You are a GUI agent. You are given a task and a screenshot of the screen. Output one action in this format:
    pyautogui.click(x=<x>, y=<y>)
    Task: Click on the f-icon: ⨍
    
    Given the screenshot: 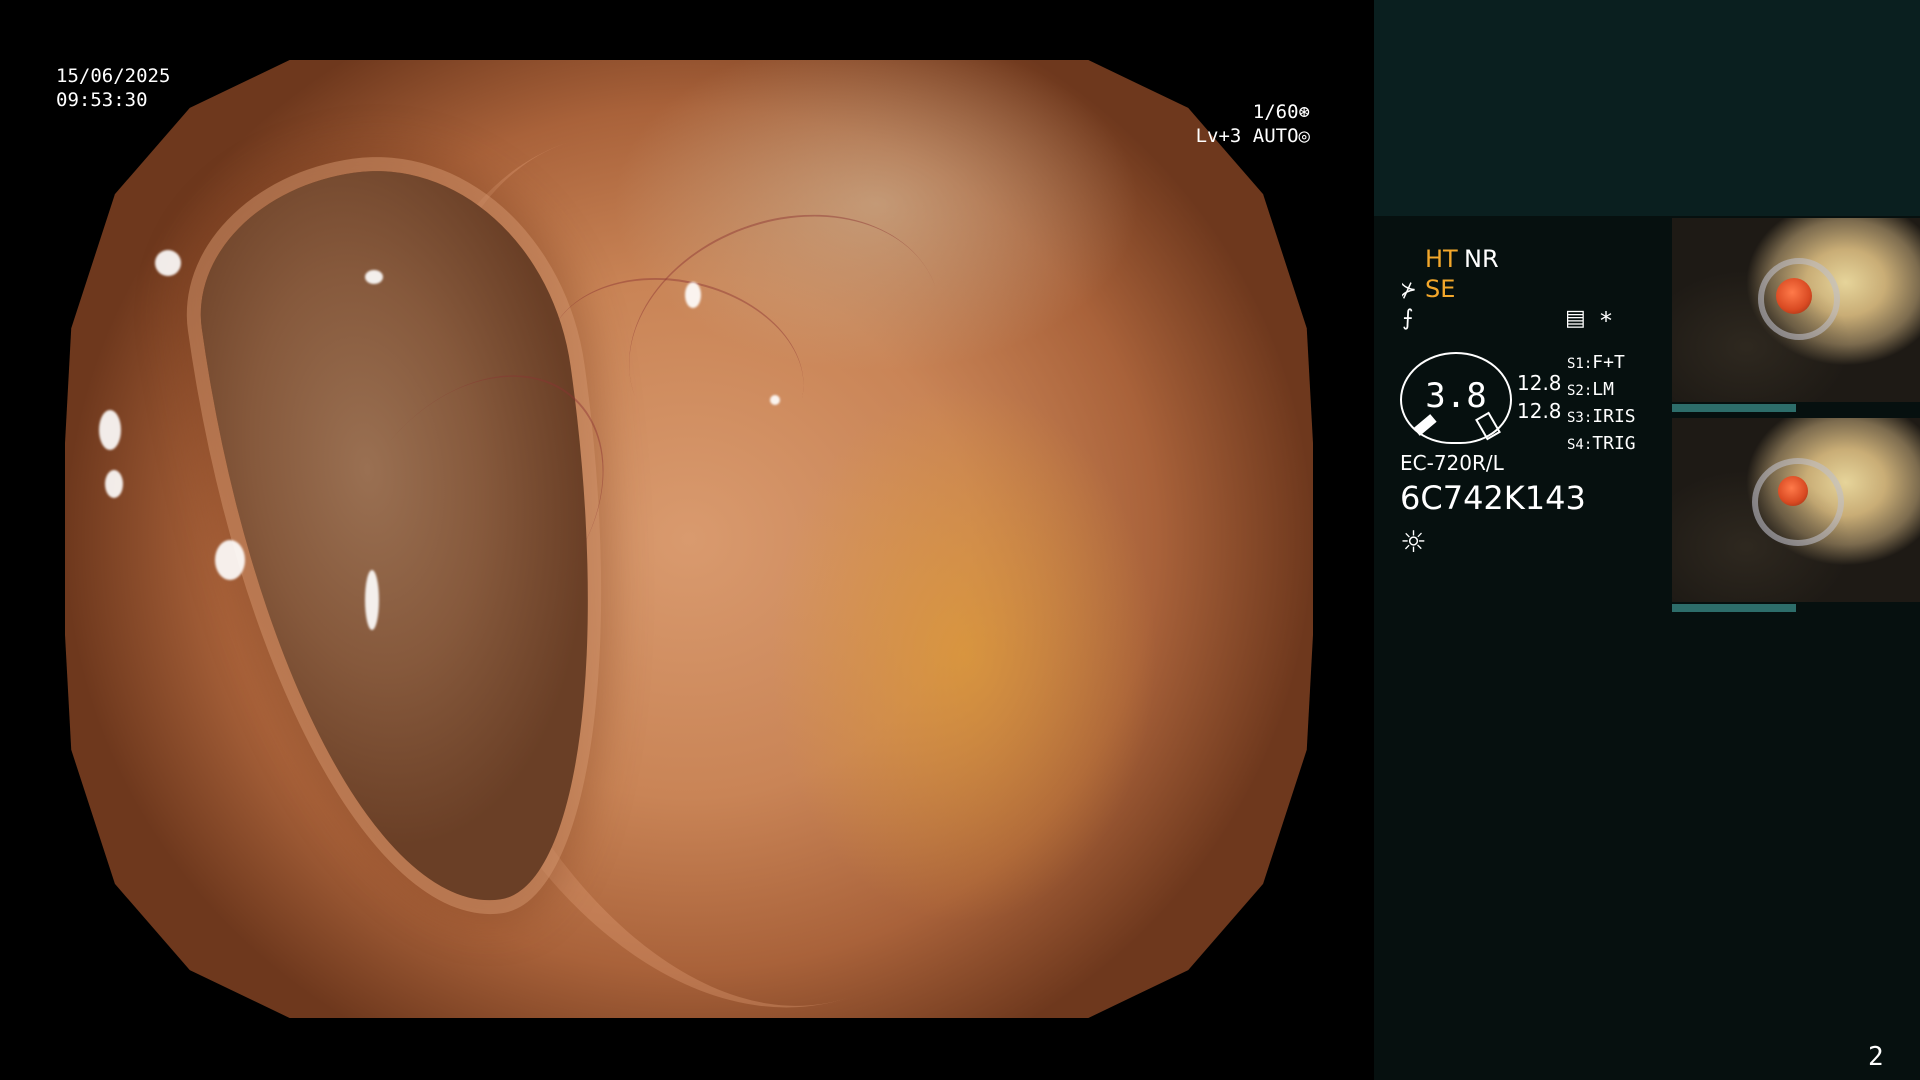 What is the action you would take?
    pyautogui.click(x=1408, y=318)
    